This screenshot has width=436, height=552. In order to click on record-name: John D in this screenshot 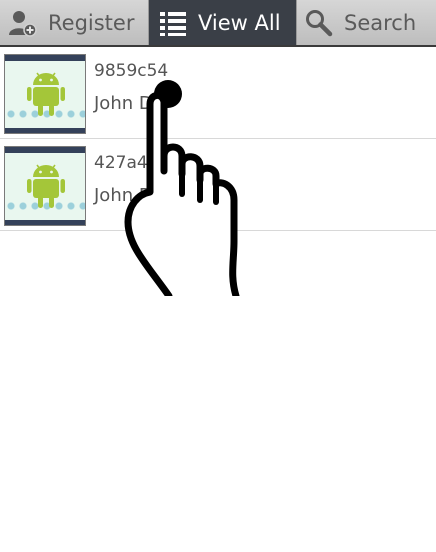, I will do `click(123, 103)`.